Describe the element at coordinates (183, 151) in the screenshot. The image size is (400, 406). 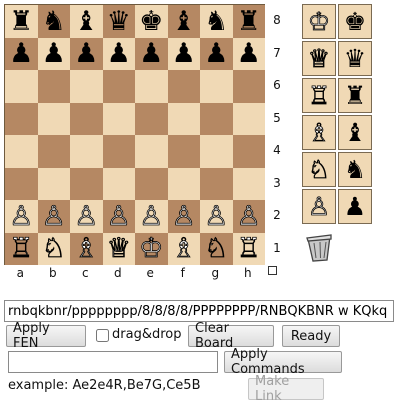
I see `square-f4` at that location.